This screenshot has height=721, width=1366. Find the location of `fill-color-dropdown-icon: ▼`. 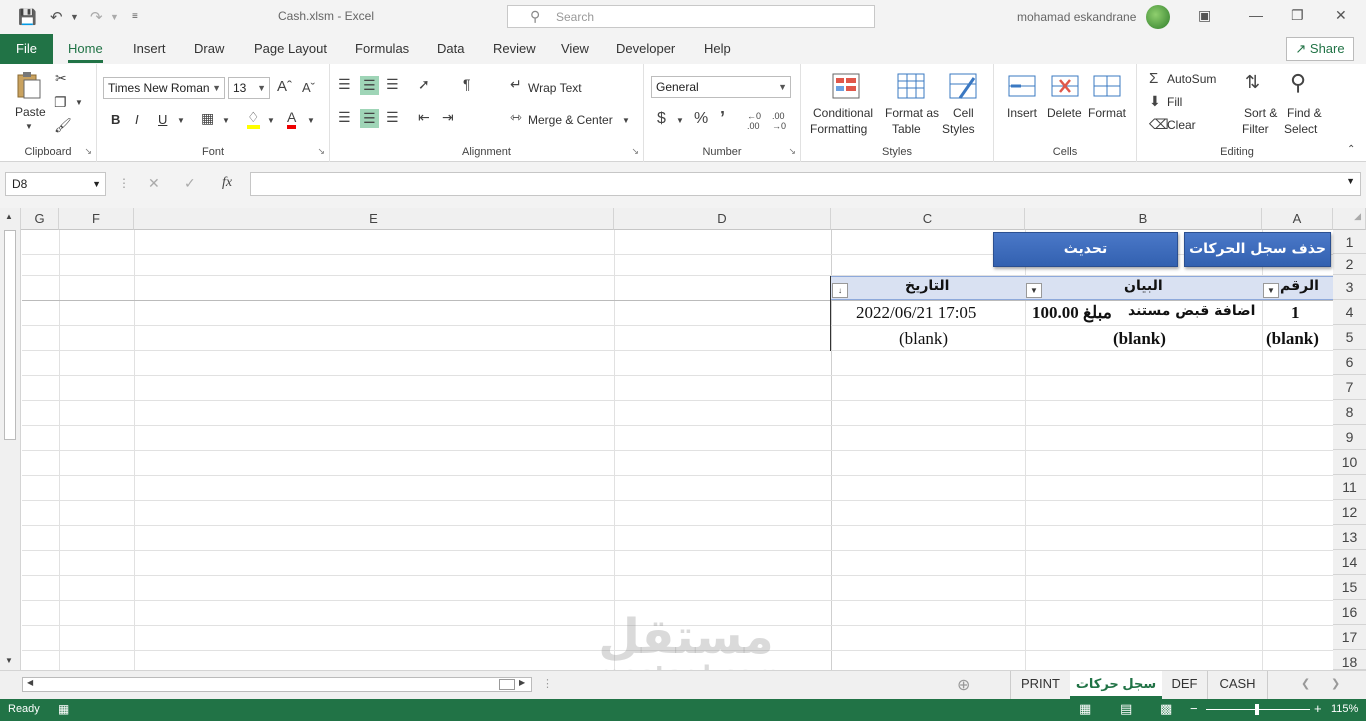

fill-color-dropdown-icon: ▼ is located at coordinates (271, 120).